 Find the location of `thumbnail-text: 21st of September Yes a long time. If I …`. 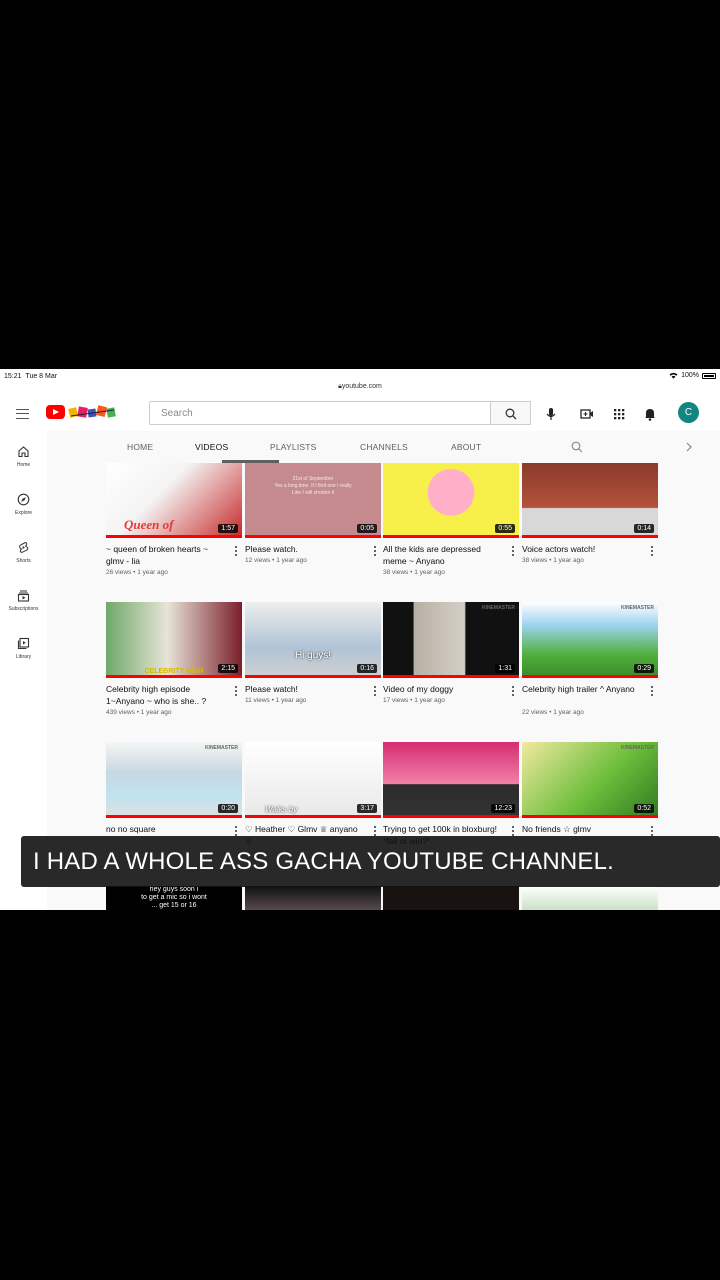

thumbnail-text: 21st of September Yes a long time. If I … is located at coordinates (313, 486).